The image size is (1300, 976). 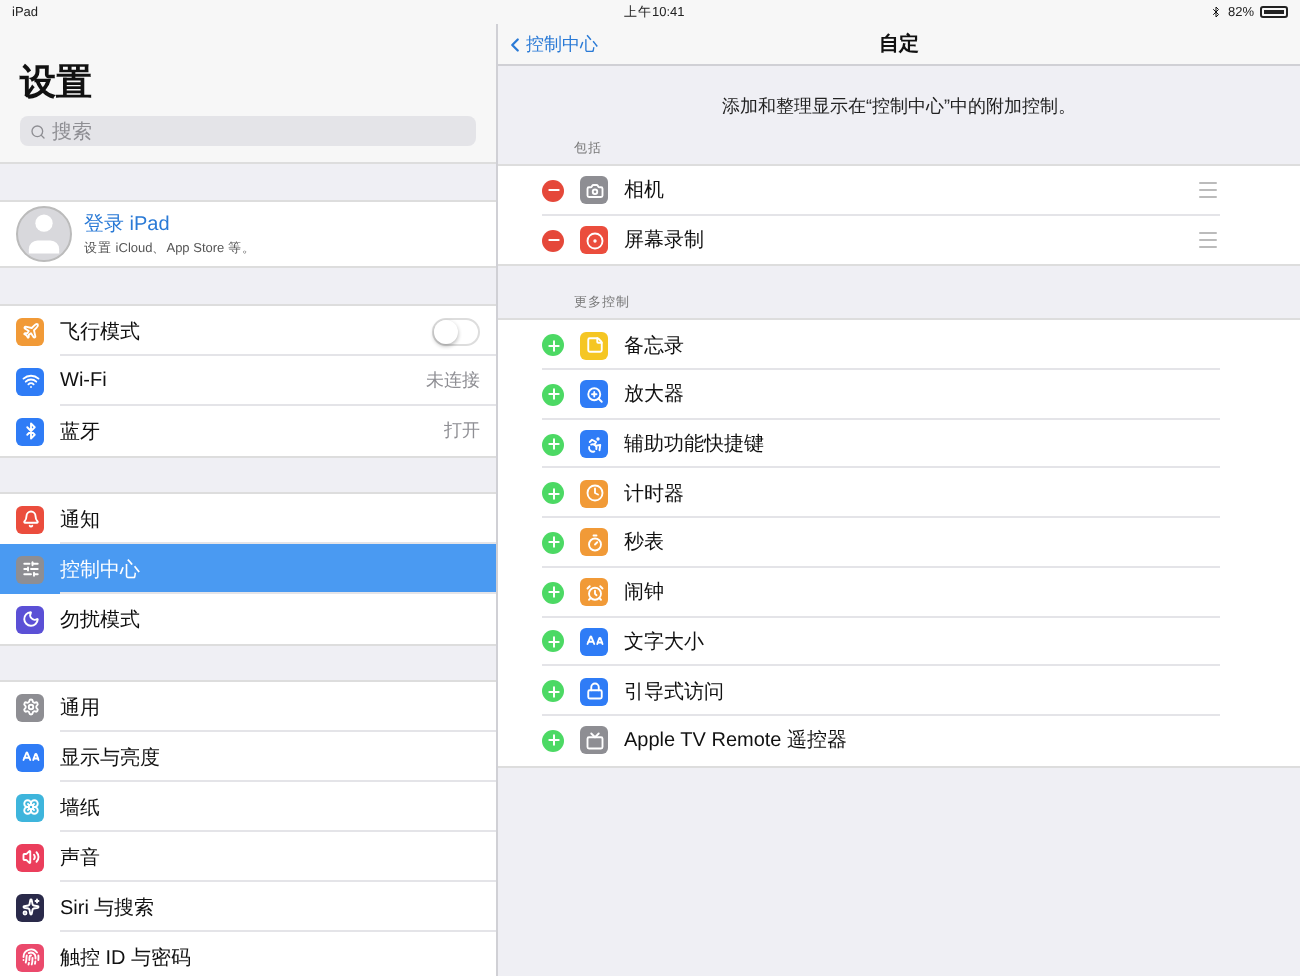 I want to click on search-icon, so click(x=38, y=131).